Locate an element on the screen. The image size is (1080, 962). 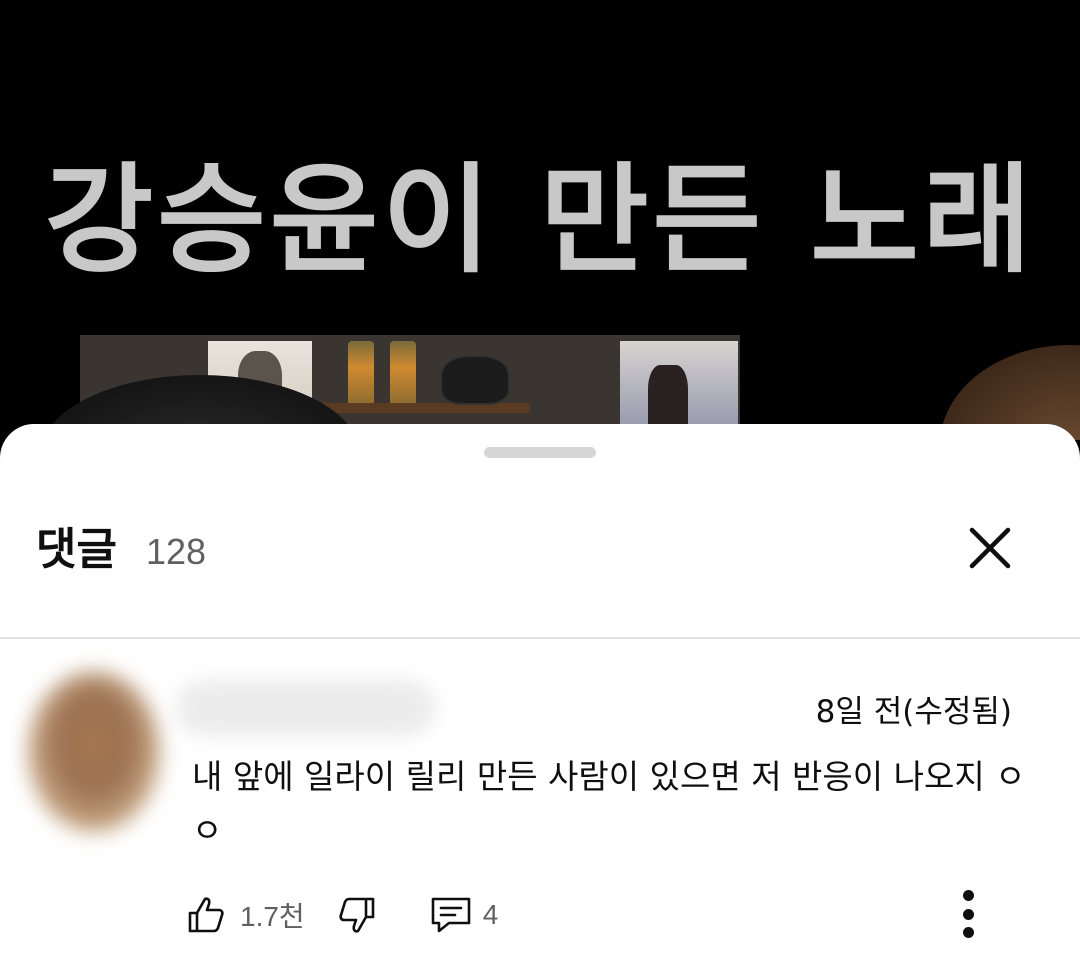
drag-handle is located at coordinates (540, 452).